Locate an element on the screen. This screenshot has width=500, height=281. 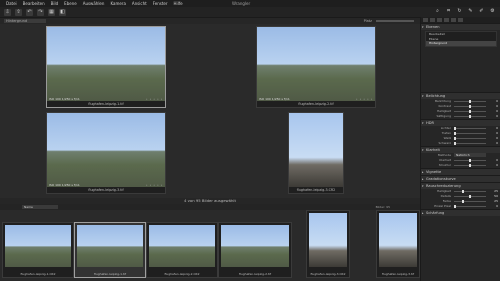
clarity-header: ▾ Klarheit is located at coordinates (460, 149).